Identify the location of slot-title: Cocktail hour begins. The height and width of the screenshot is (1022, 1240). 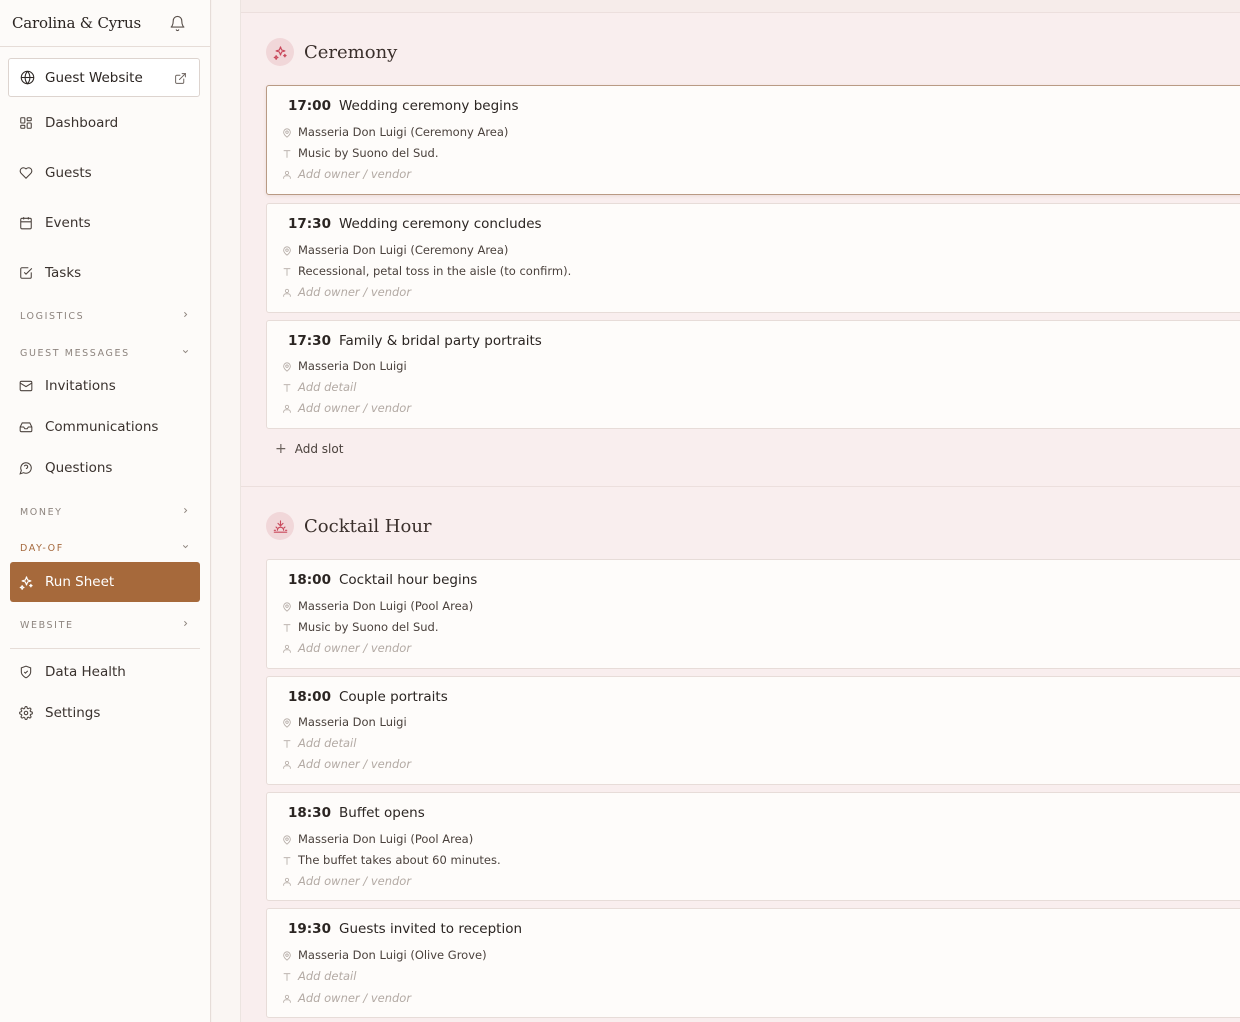
(408, 580).